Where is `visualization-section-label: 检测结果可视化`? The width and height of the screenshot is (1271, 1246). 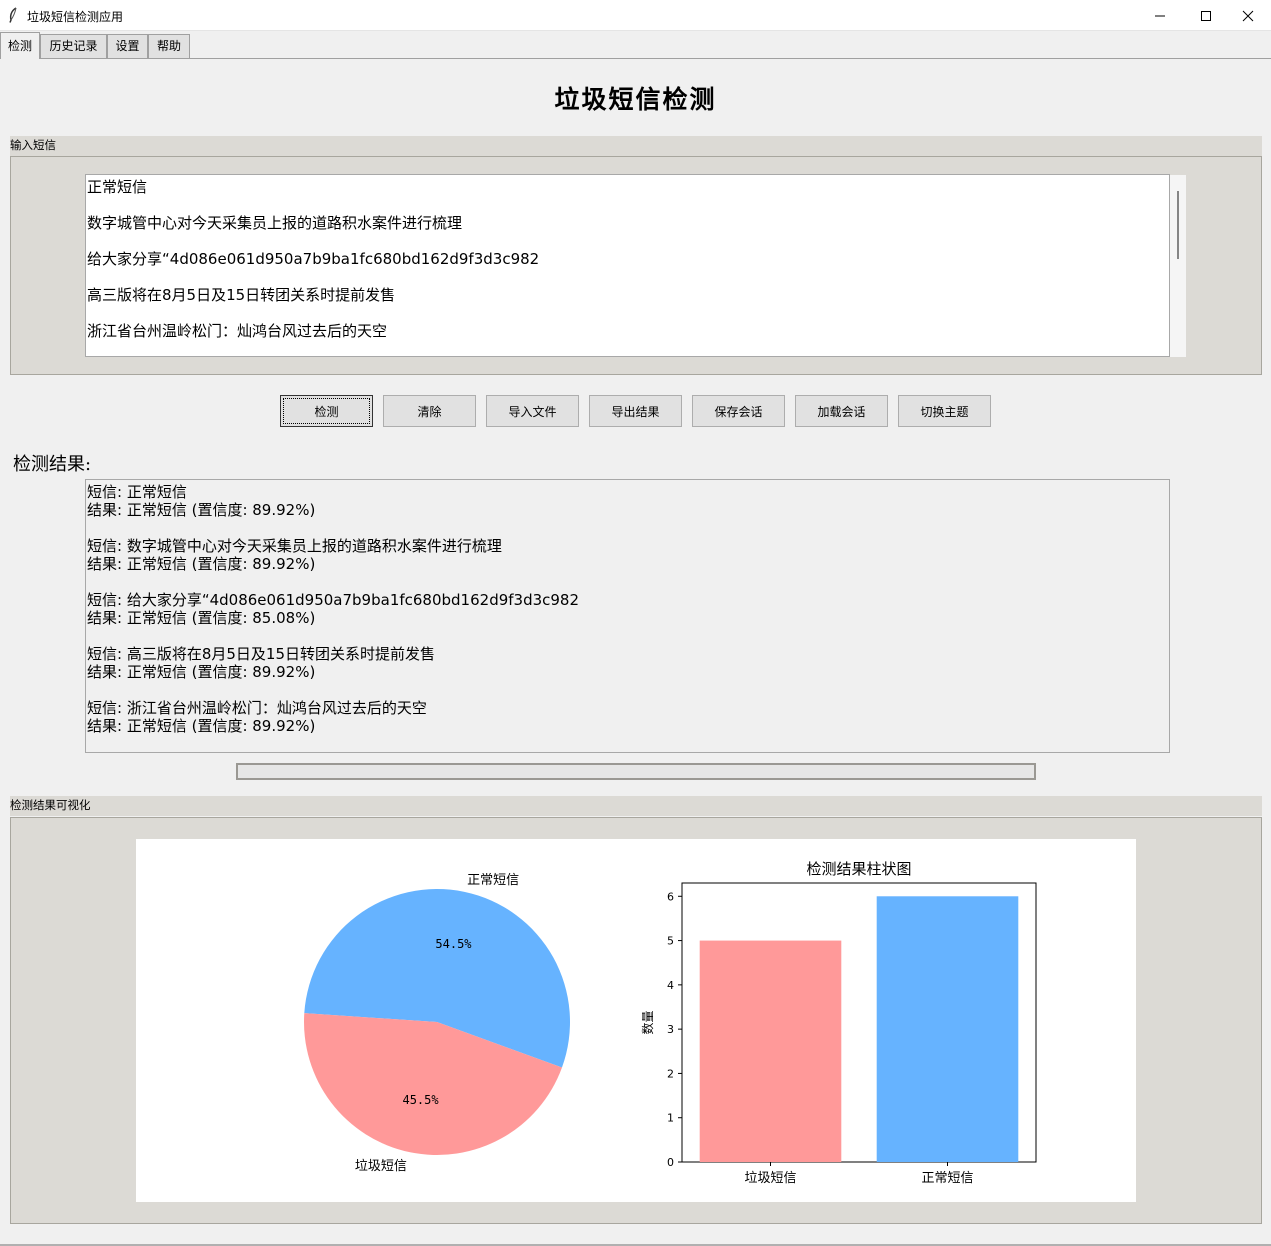 visualization-section-label: 检测结果可视化 is located at coordinates (50, 805).